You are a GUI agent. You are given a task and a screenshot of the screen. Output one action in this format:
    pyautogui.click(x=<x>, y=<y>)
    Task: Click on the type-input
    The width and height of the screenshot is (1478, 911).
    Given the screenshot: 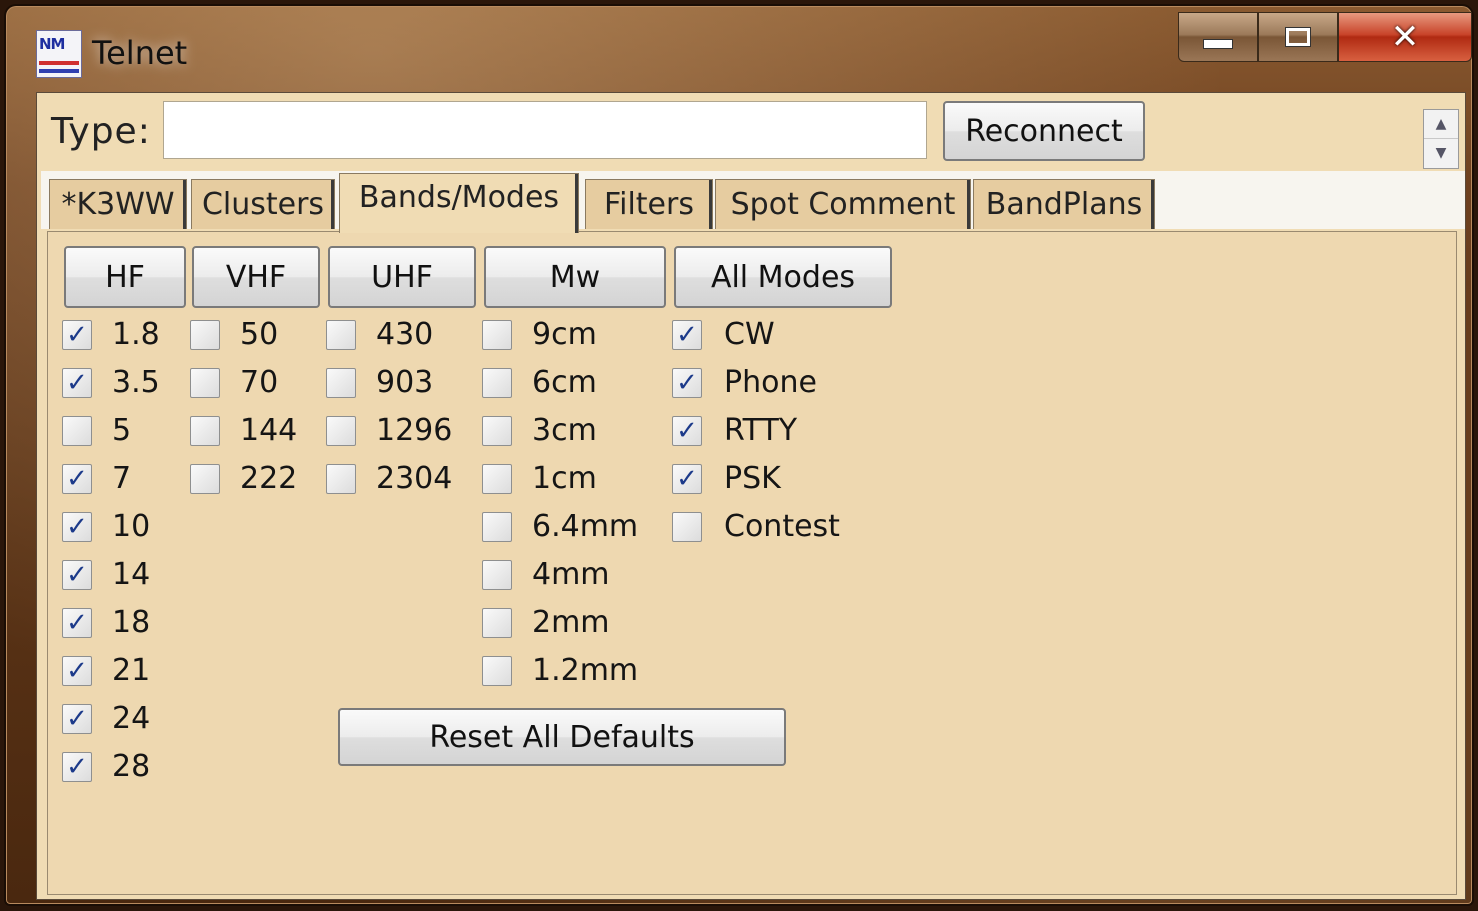 What is the action you would take?
    pyautogui.click(x=545, y=130)
    